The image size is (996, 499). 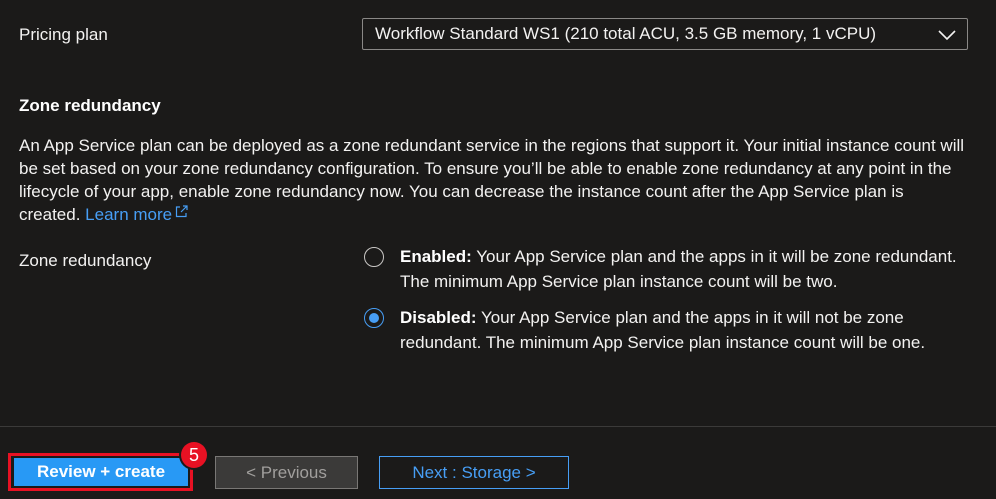 What do you see at coordinates (498, 426) in the screenshot?
I see `footer-divider` at bounding box center [498, 426].